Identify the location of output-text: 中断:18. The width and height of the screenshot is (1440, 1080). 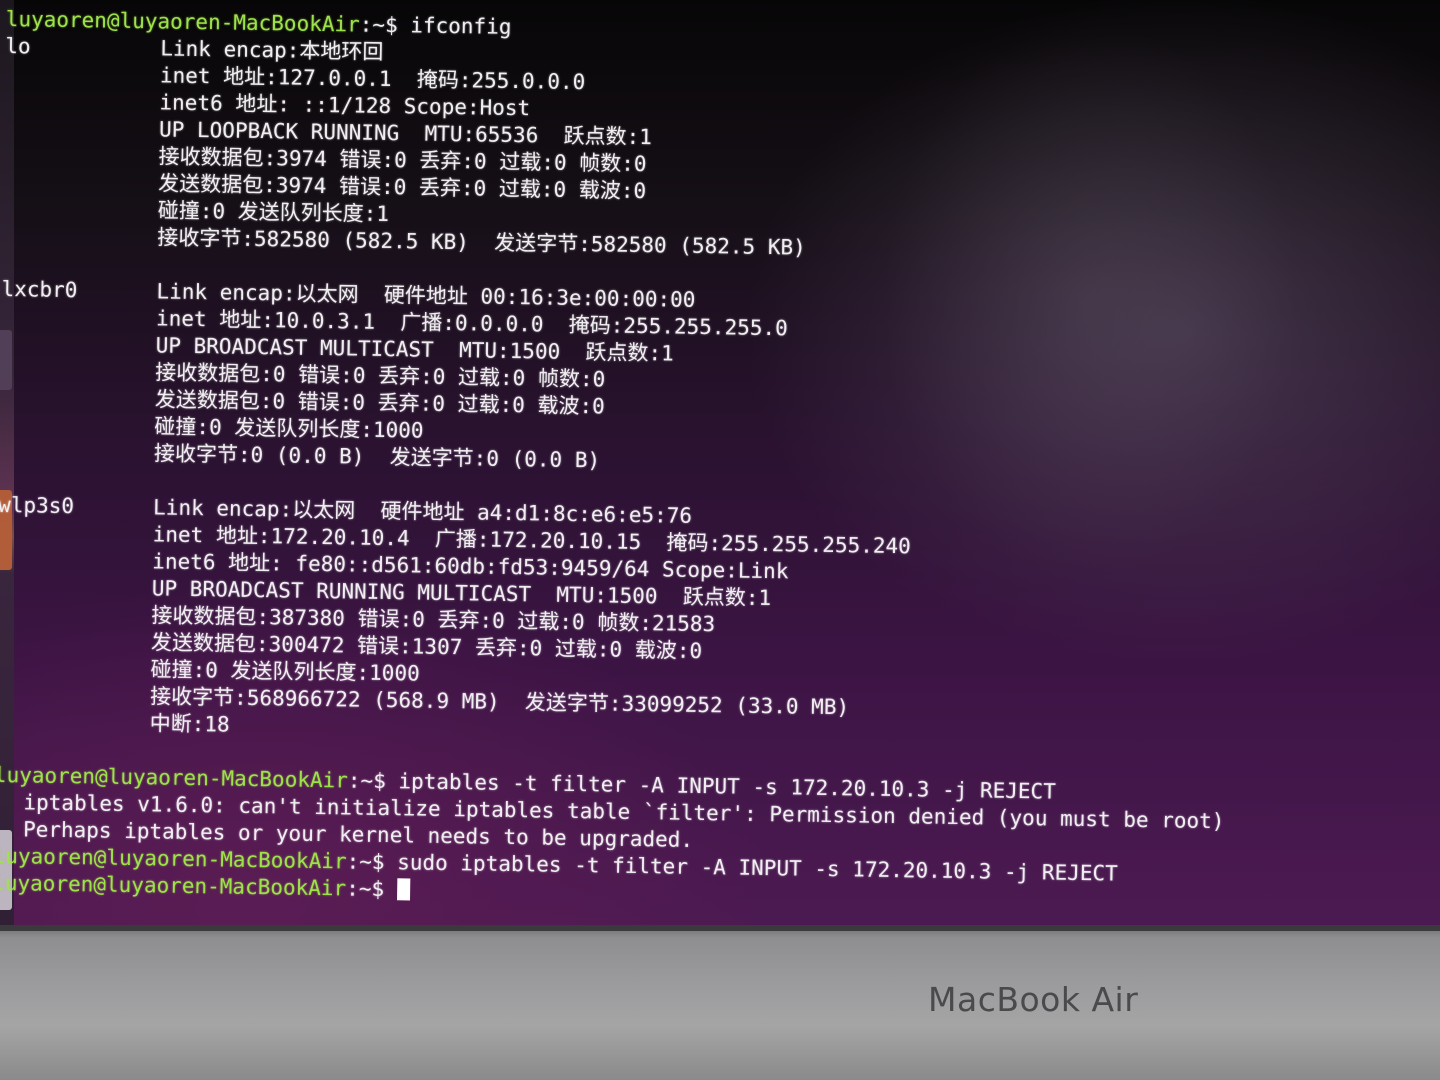
(189, 724).